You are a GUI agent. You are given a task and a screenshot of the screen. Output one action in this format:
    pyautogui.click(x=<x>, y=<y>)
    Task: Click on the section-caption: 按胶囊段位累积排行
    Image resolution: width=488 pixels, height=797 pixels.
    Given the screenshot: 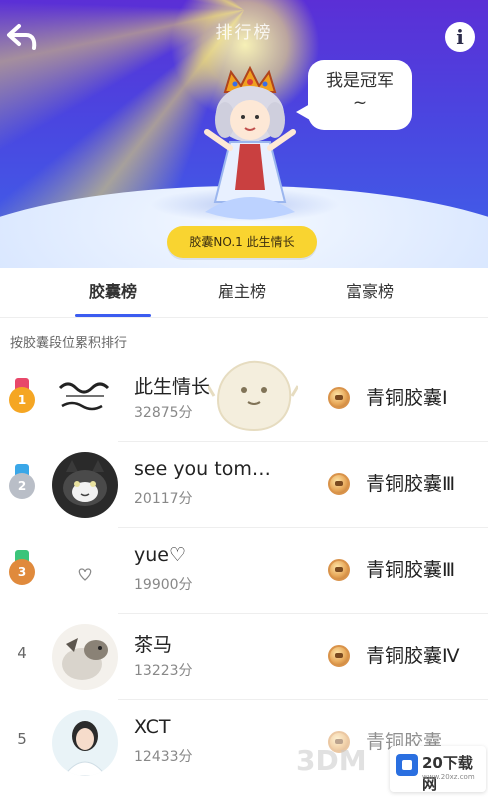 What is the action you would take?
    pyautogui.click(x=69, y=343)
    